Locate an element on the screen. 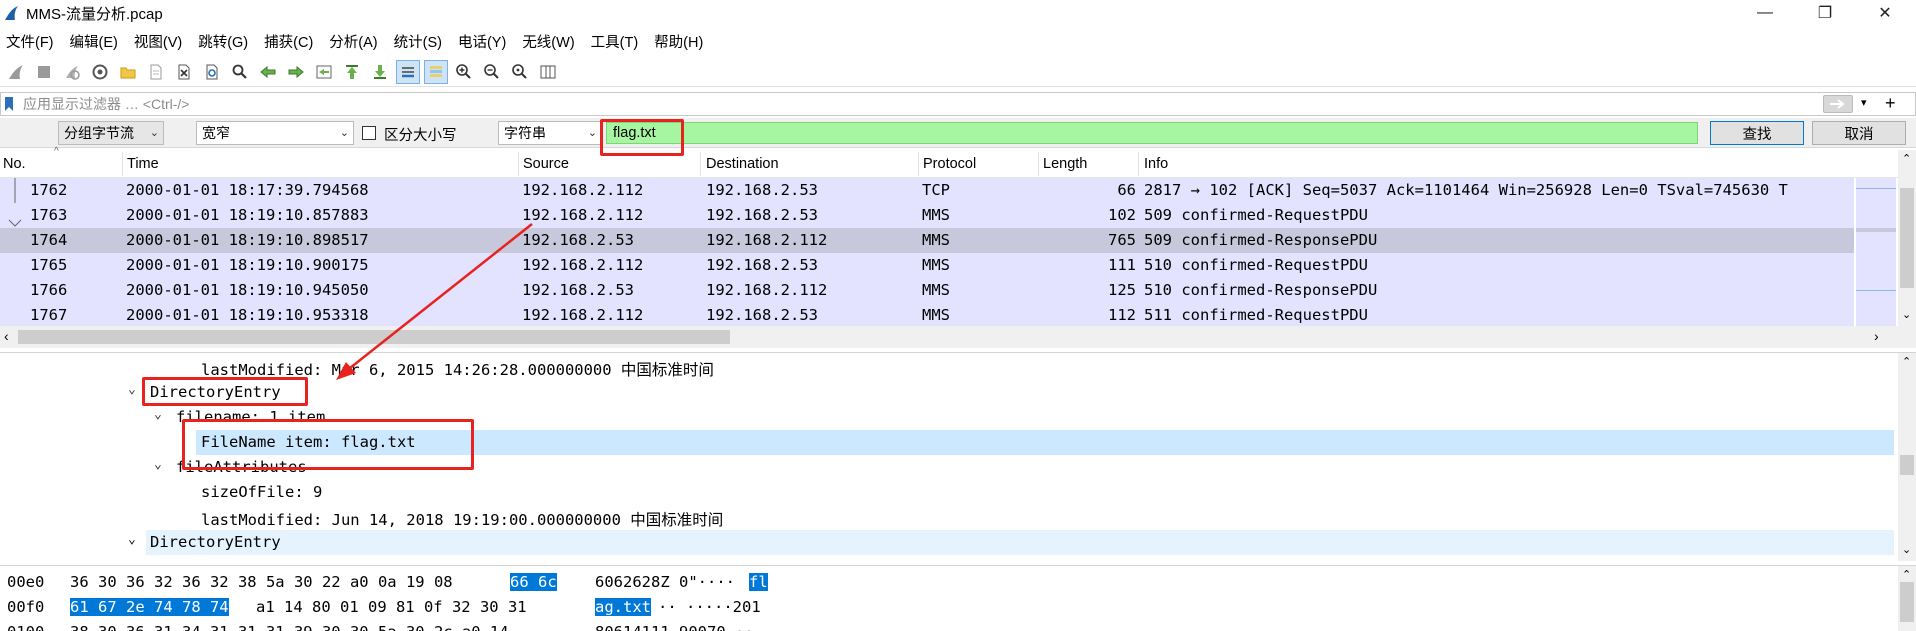 The height and width of the screenshot is (631, 1916). reload-file-icon is located at coordinates (212, 72).